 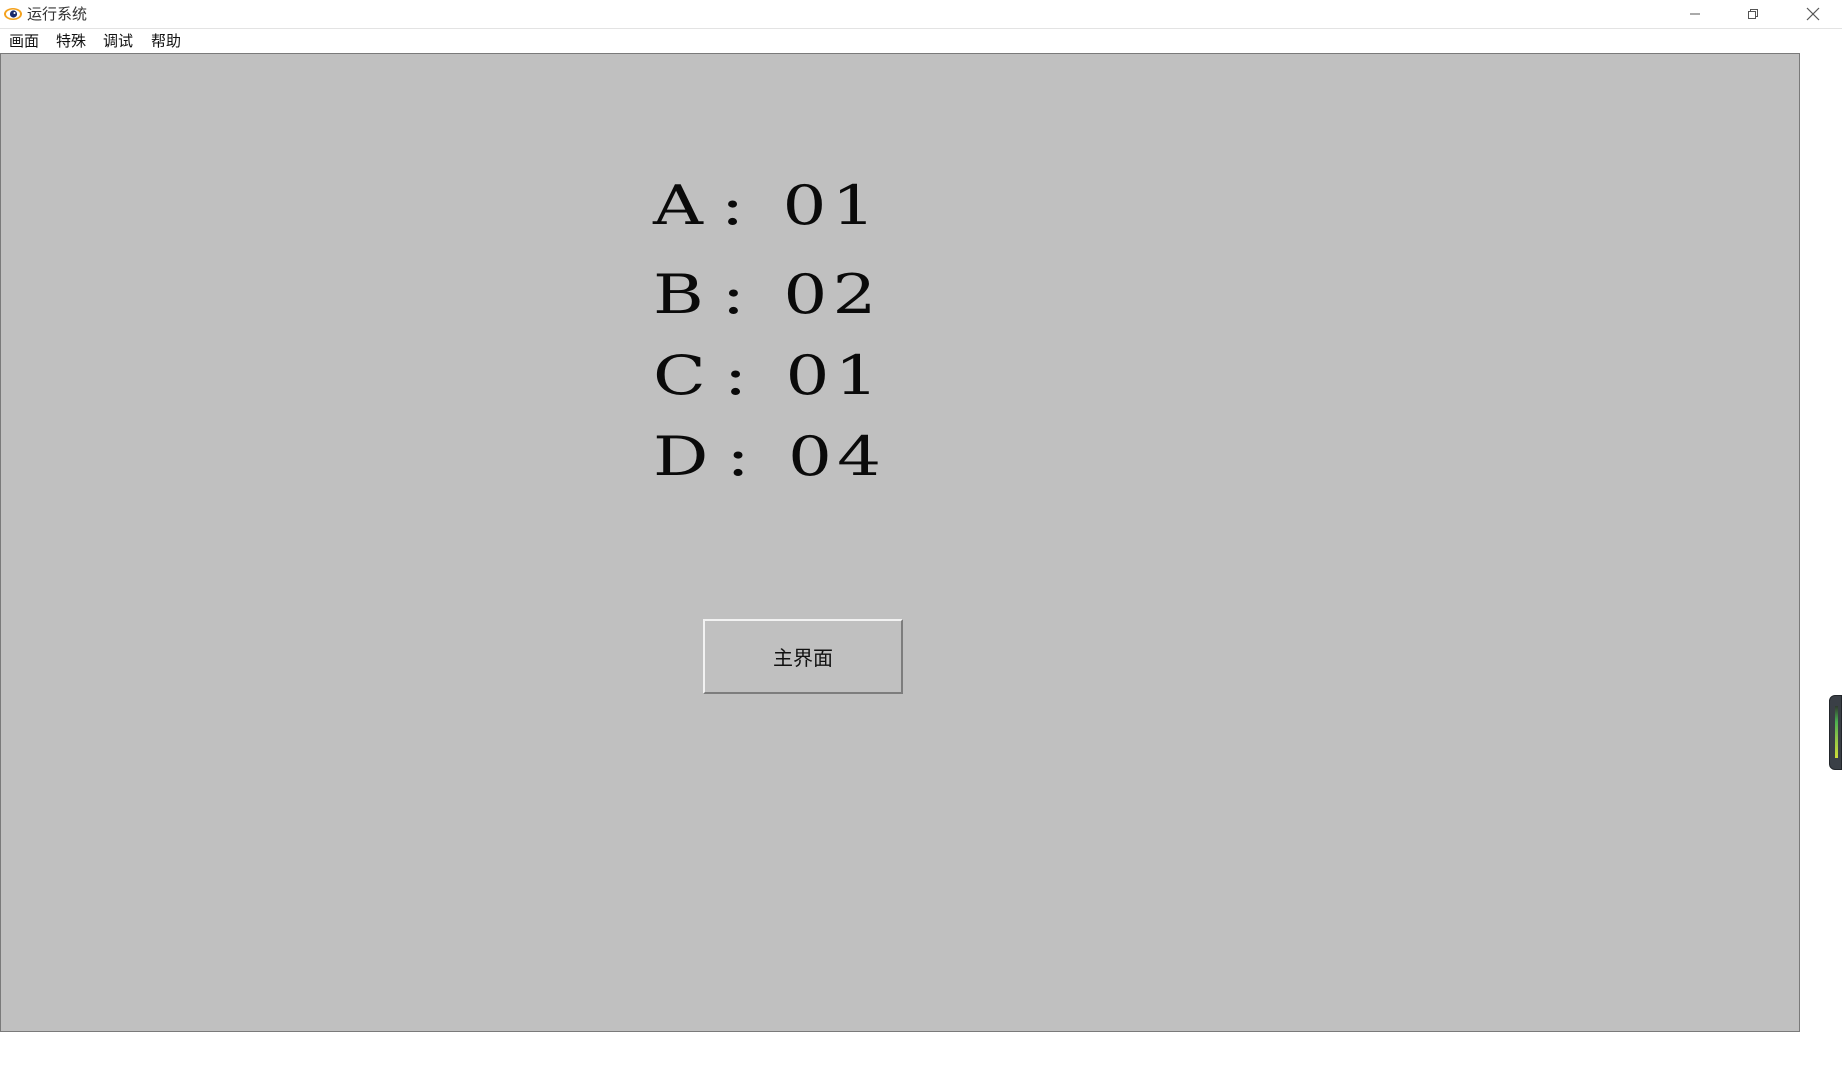 I want to click on minimize-button, so click(x=1695, y=14).